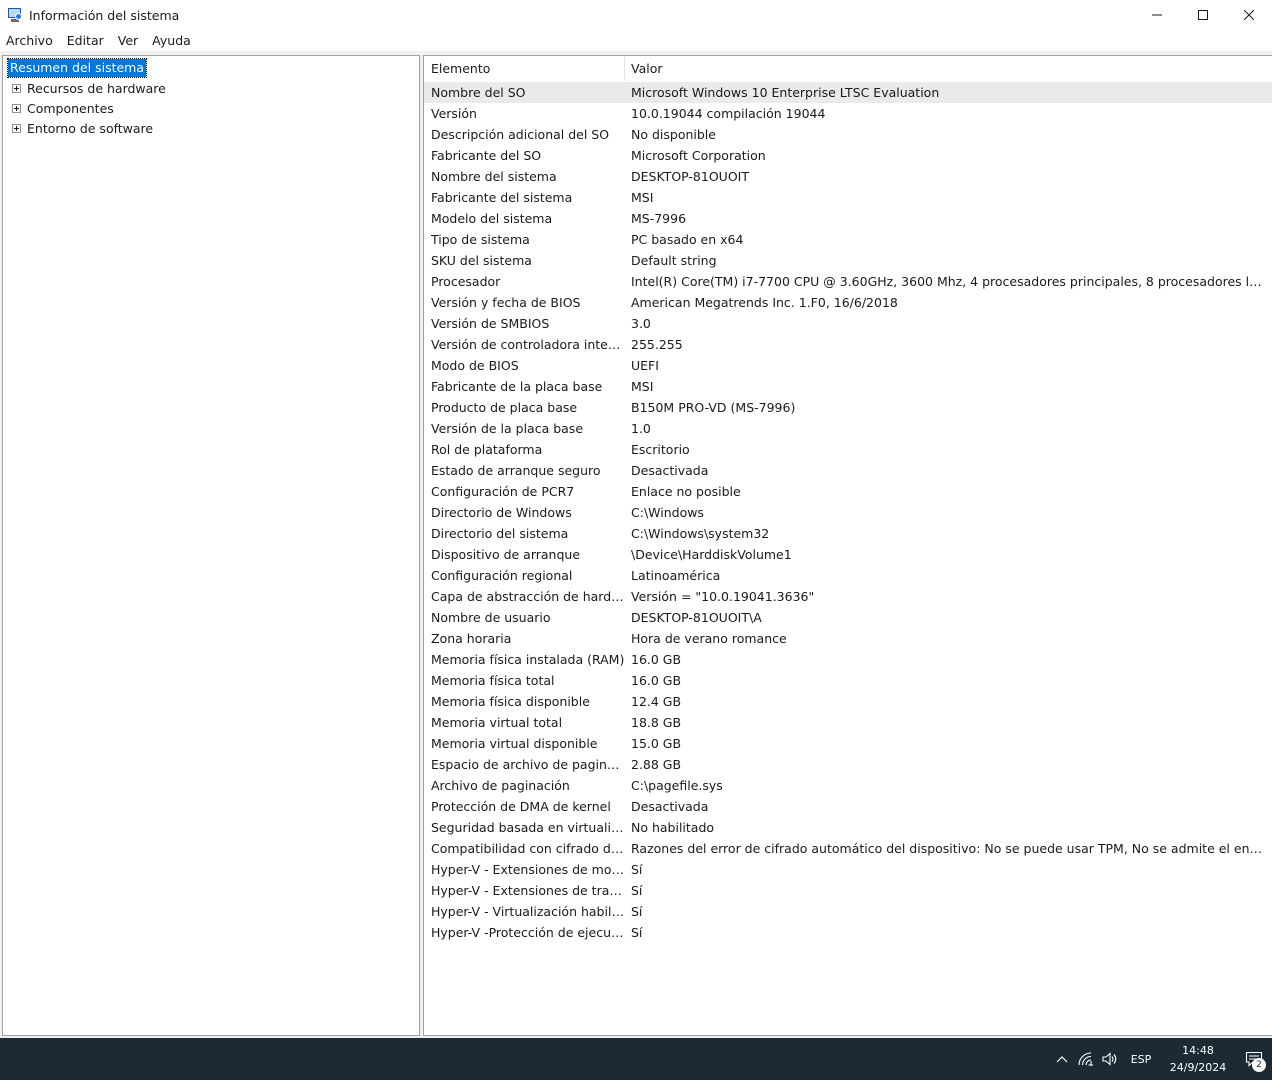 The width and height of the screenshot is (1272, 1080). I want to click on list-row: Fabricante del sistema MSI, so click(848, 197).